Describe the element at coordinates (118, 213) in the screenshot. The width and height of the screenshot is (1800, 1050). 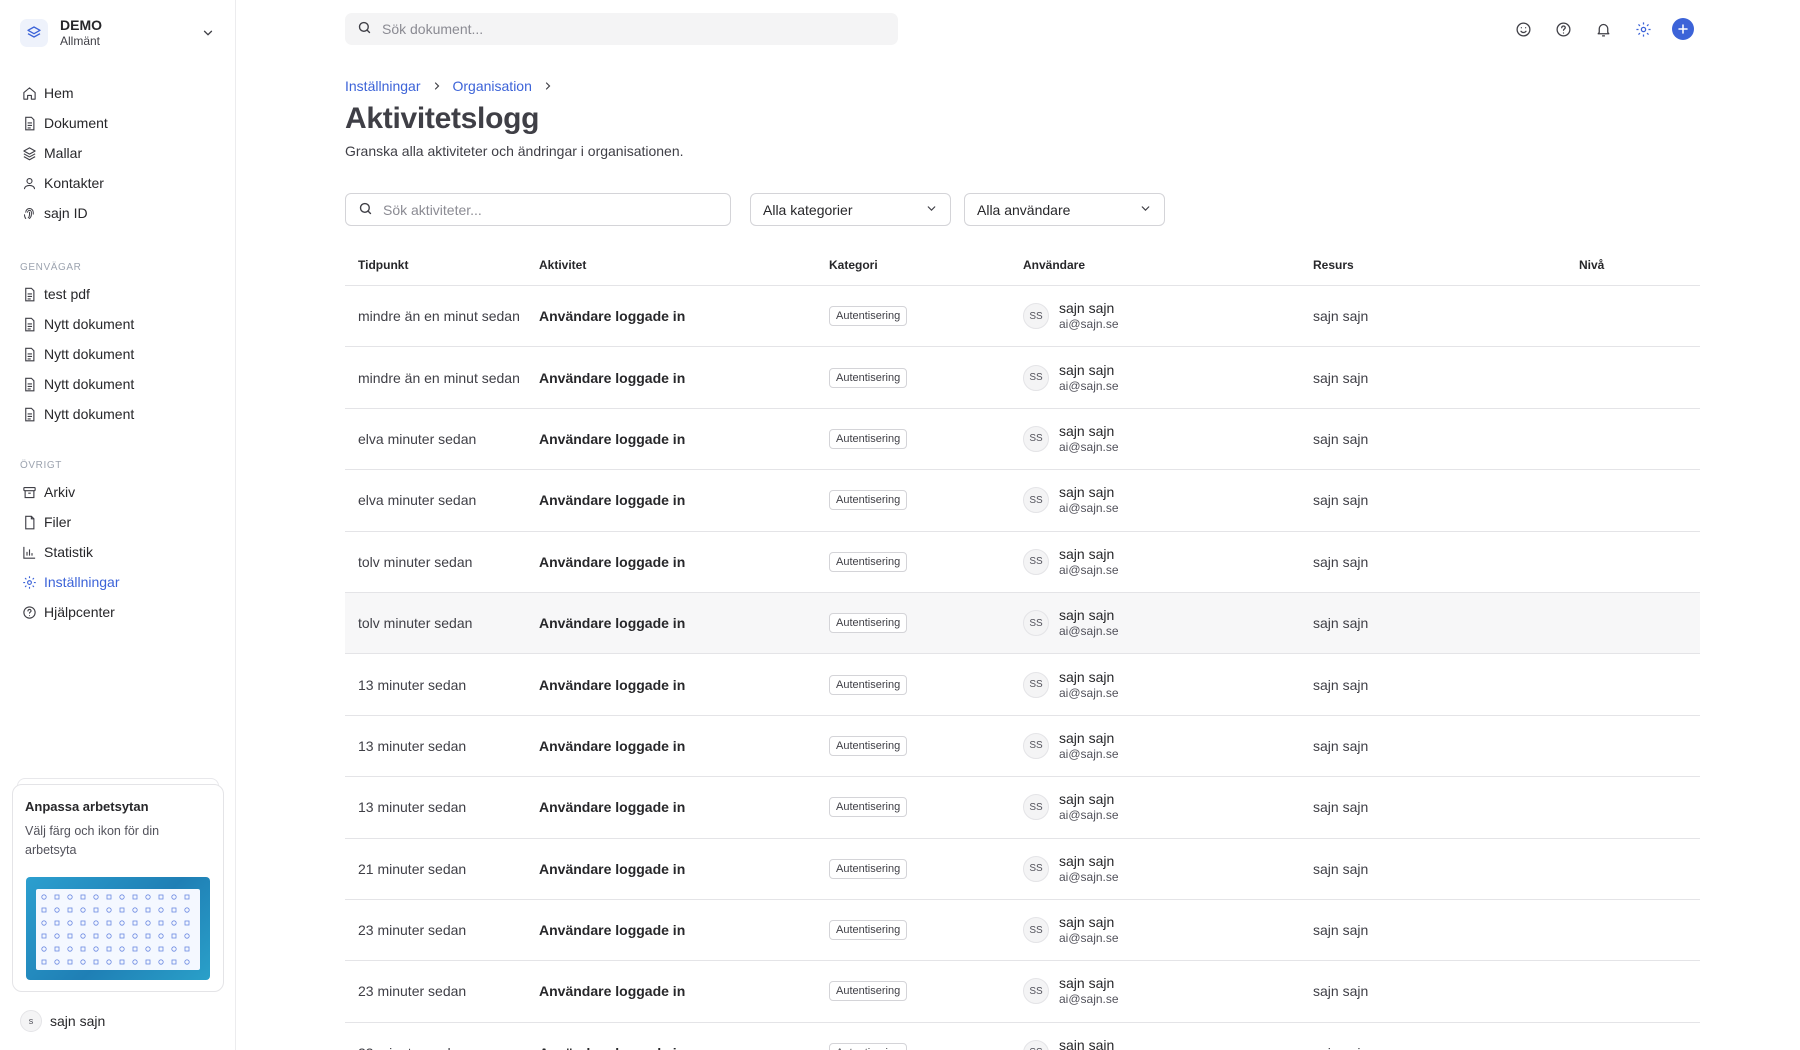
I see `nav-item-sajn-id: sajn ID` at that location.